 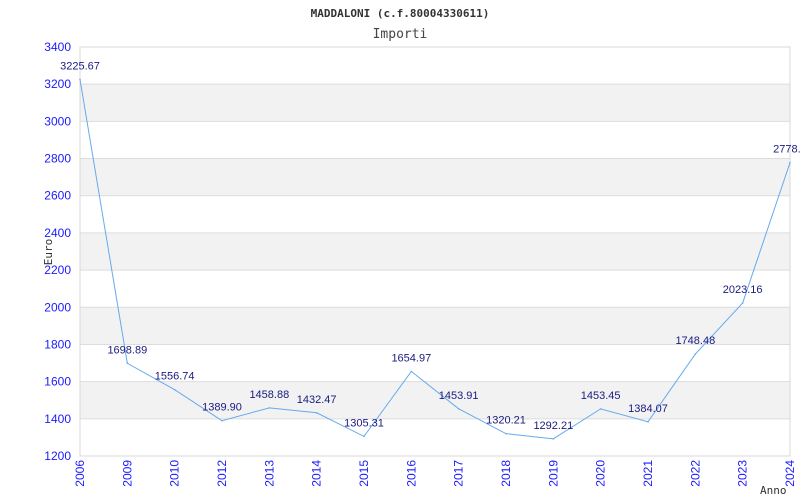 What do you see at coordinates (269, 395) in the screenshot?
I see `data-label: 1458.88` at bounding box center [269, 395].